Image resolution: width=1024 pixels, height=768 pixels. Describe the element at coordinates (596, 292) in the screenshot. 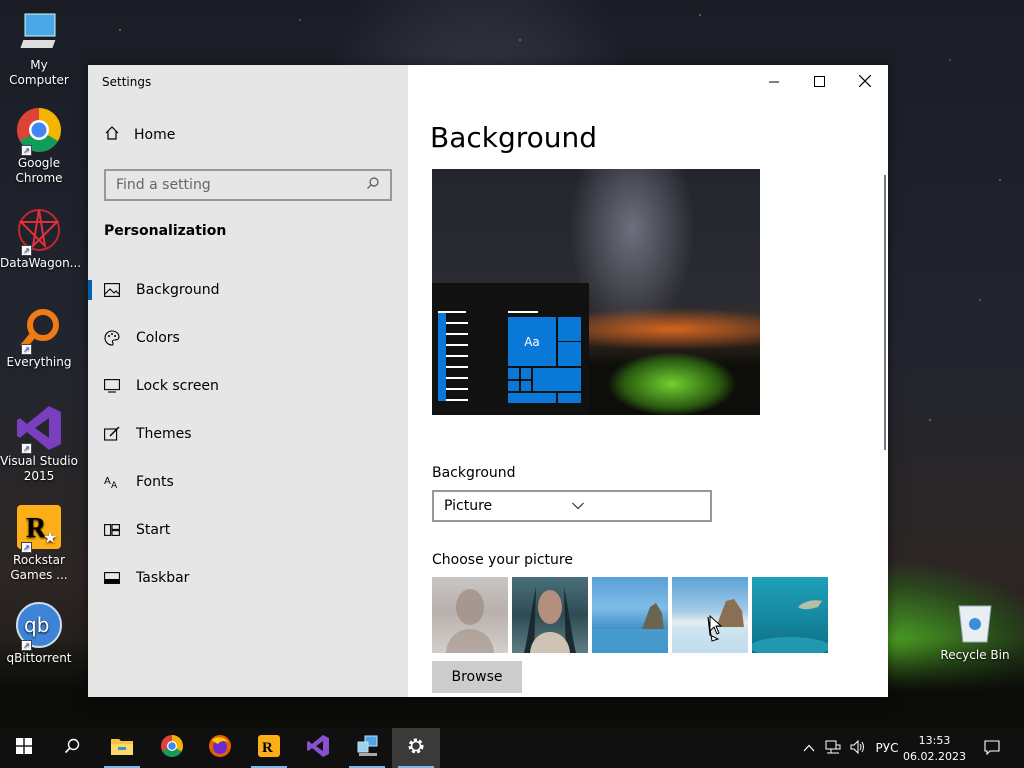

I see `background-preview: Aa` at that location.